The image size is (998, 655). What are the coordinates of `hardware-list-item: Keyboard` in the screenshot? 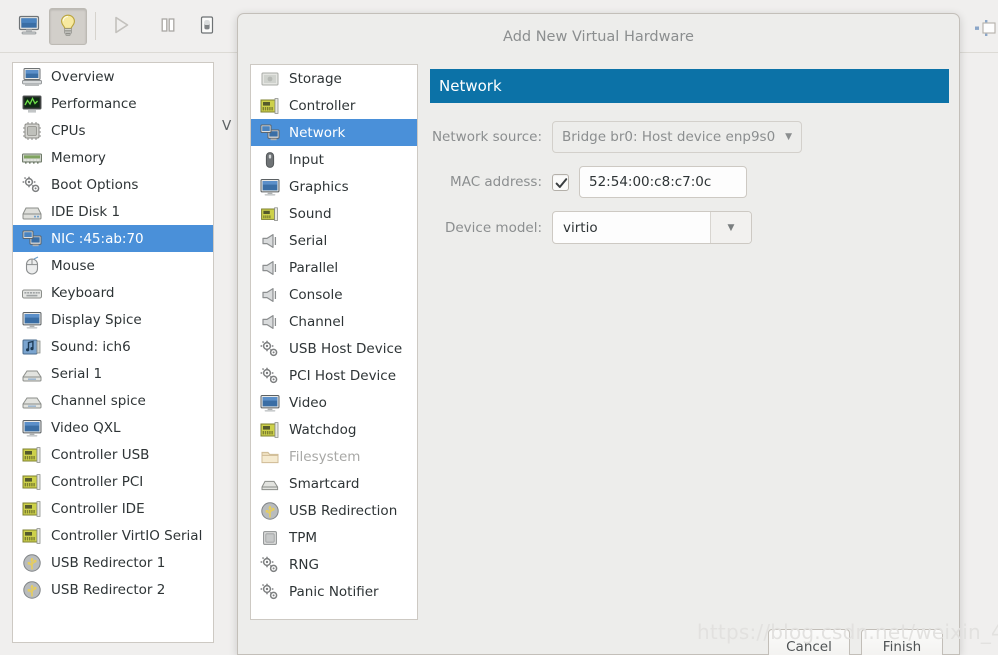 It's located at (113, 292).